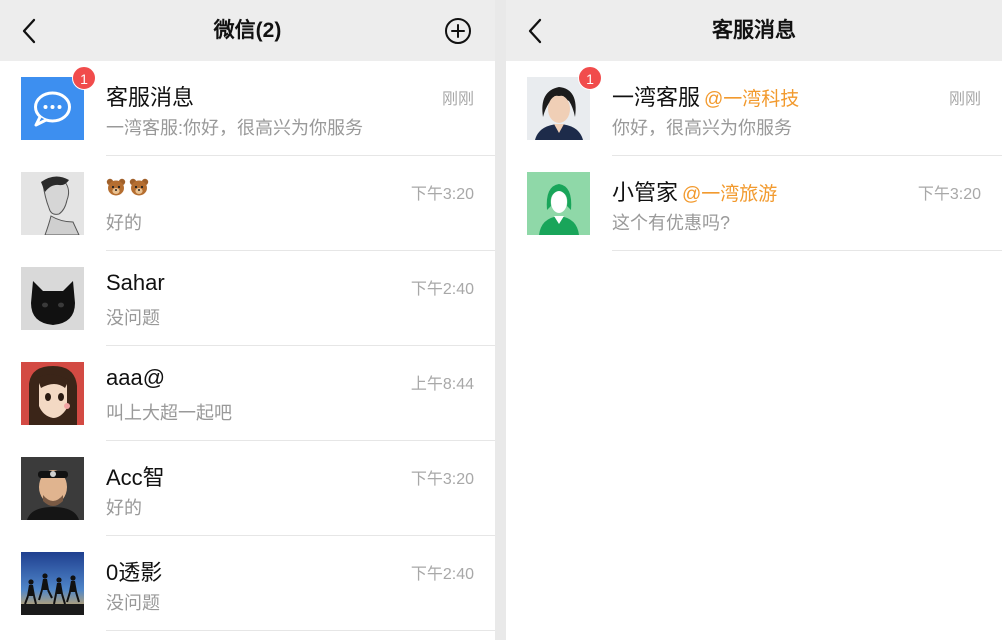  What do you see at coordinates (136, 377) in the screenshot?
I see `contact-name: aaa@` at bounding box center [136, 377].